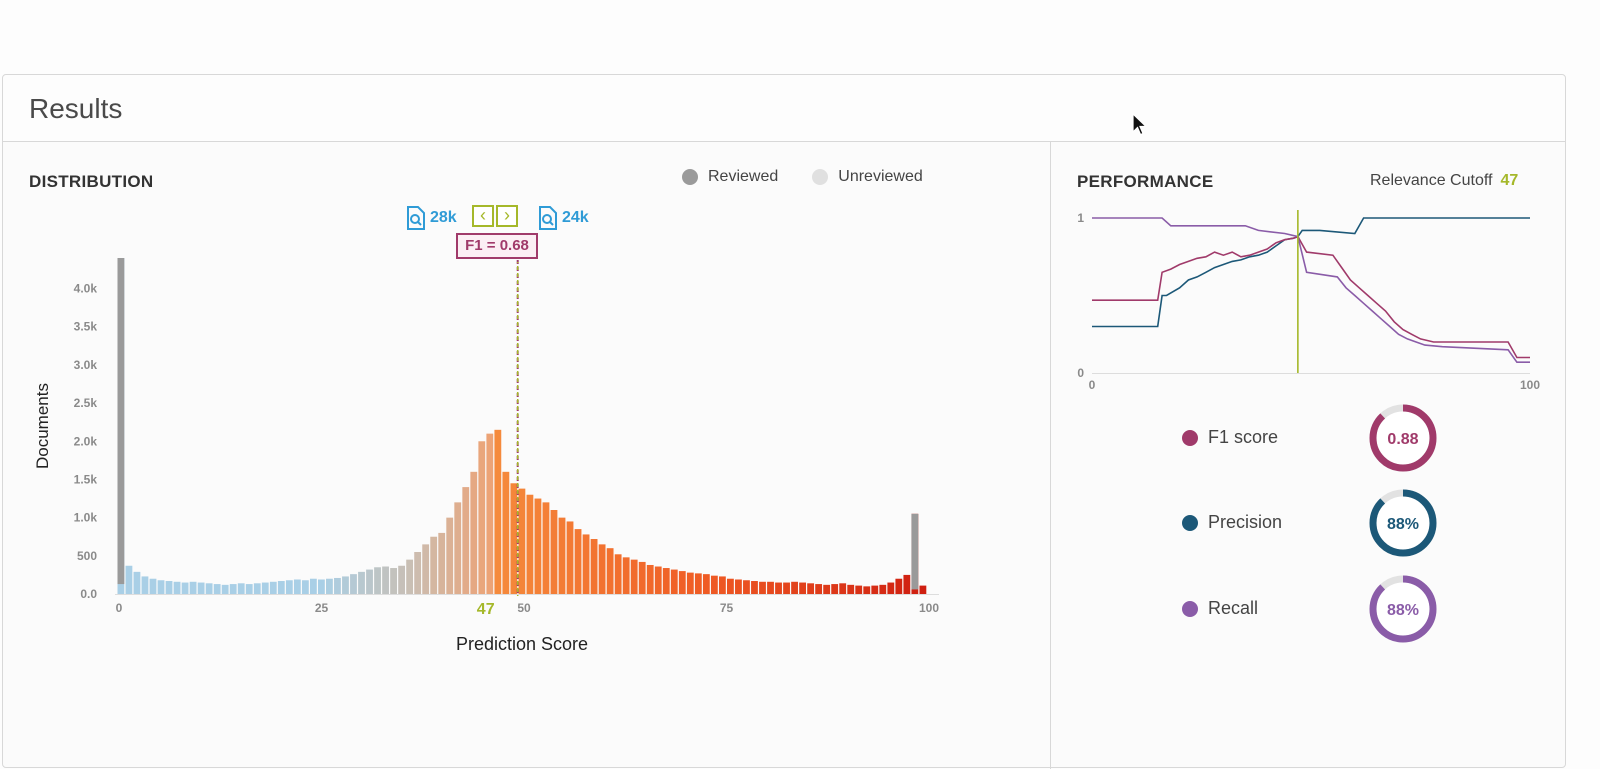 This screenshot has width=1600, height=769. I want to click on x-tick-label: 50, so click(524, 608).